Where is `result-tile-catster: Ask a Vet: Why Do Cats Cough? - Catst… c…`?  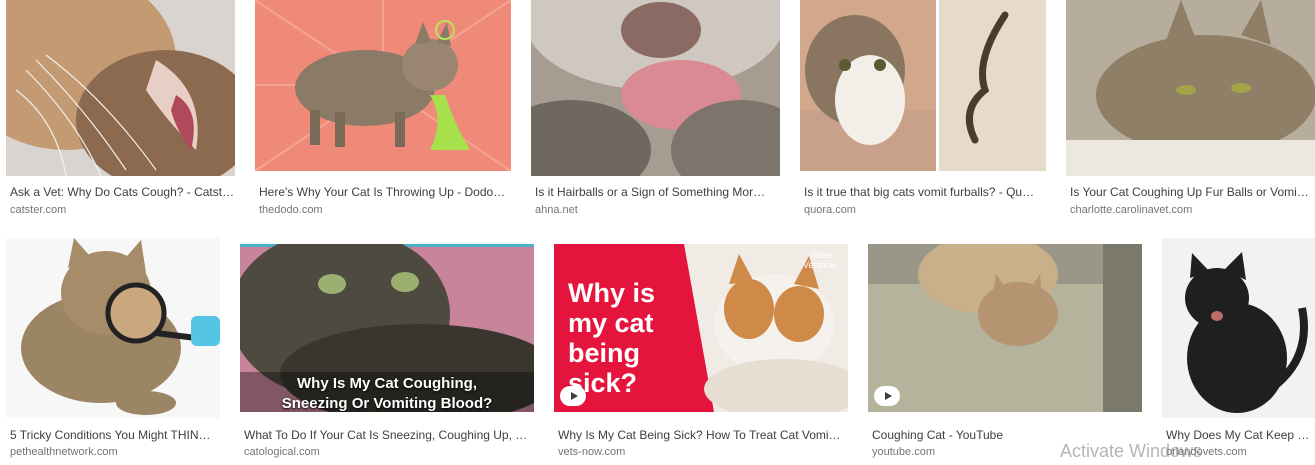
result-tile-catster: Ask a Vet: Why Do Cats Cough? - Catst… c… is located at coordinates (120, 112).